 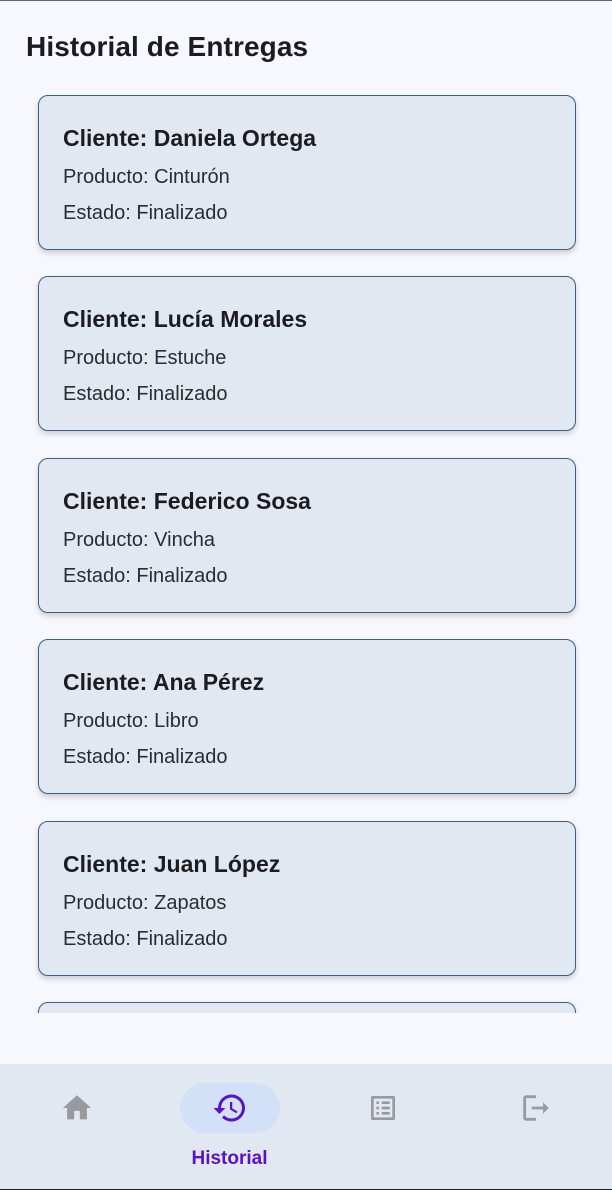 What do you see at coordinates (187, 501) in the screenshot?
I see `client-name: Cliente: Federico Sosa` at bounding box center [187, 501].